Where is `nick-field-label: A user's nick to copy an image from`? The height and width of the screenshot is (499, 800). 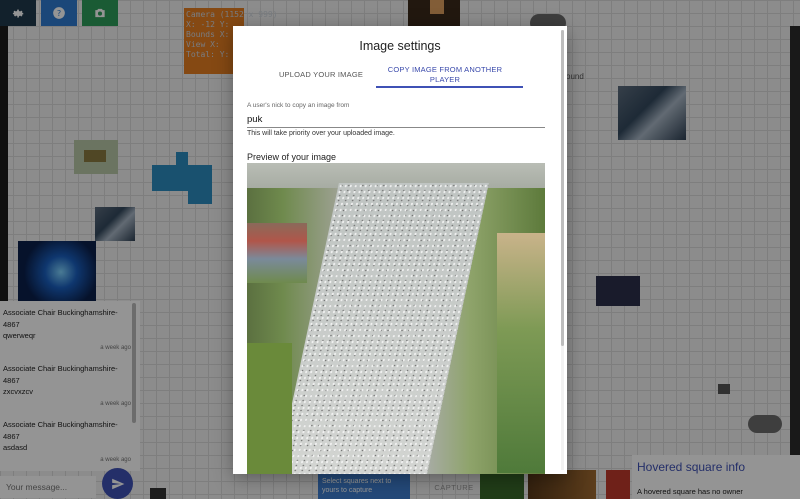 nick-field-label: A user's nick to copy an image from is located at coordinates (298, 105).